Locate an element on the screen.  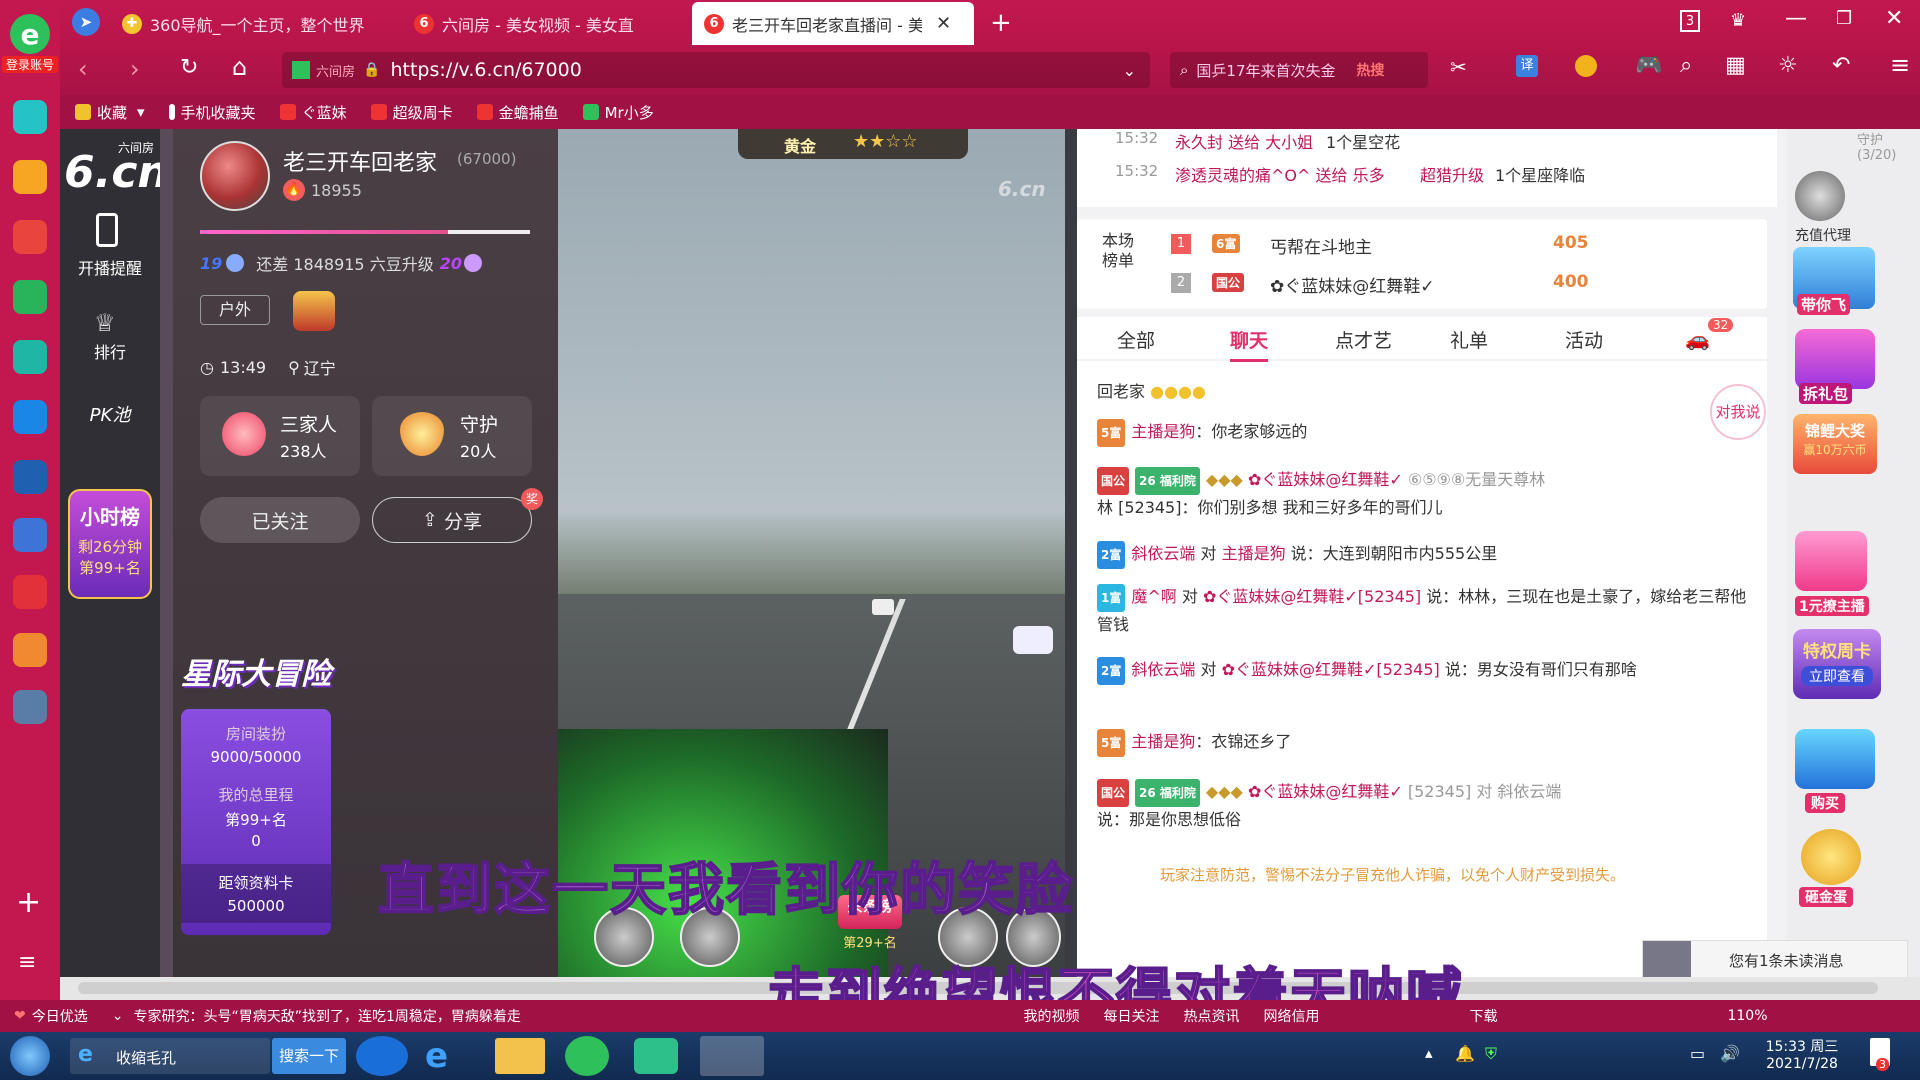
heart-promo-icon is located at coordinates (1831, 561).